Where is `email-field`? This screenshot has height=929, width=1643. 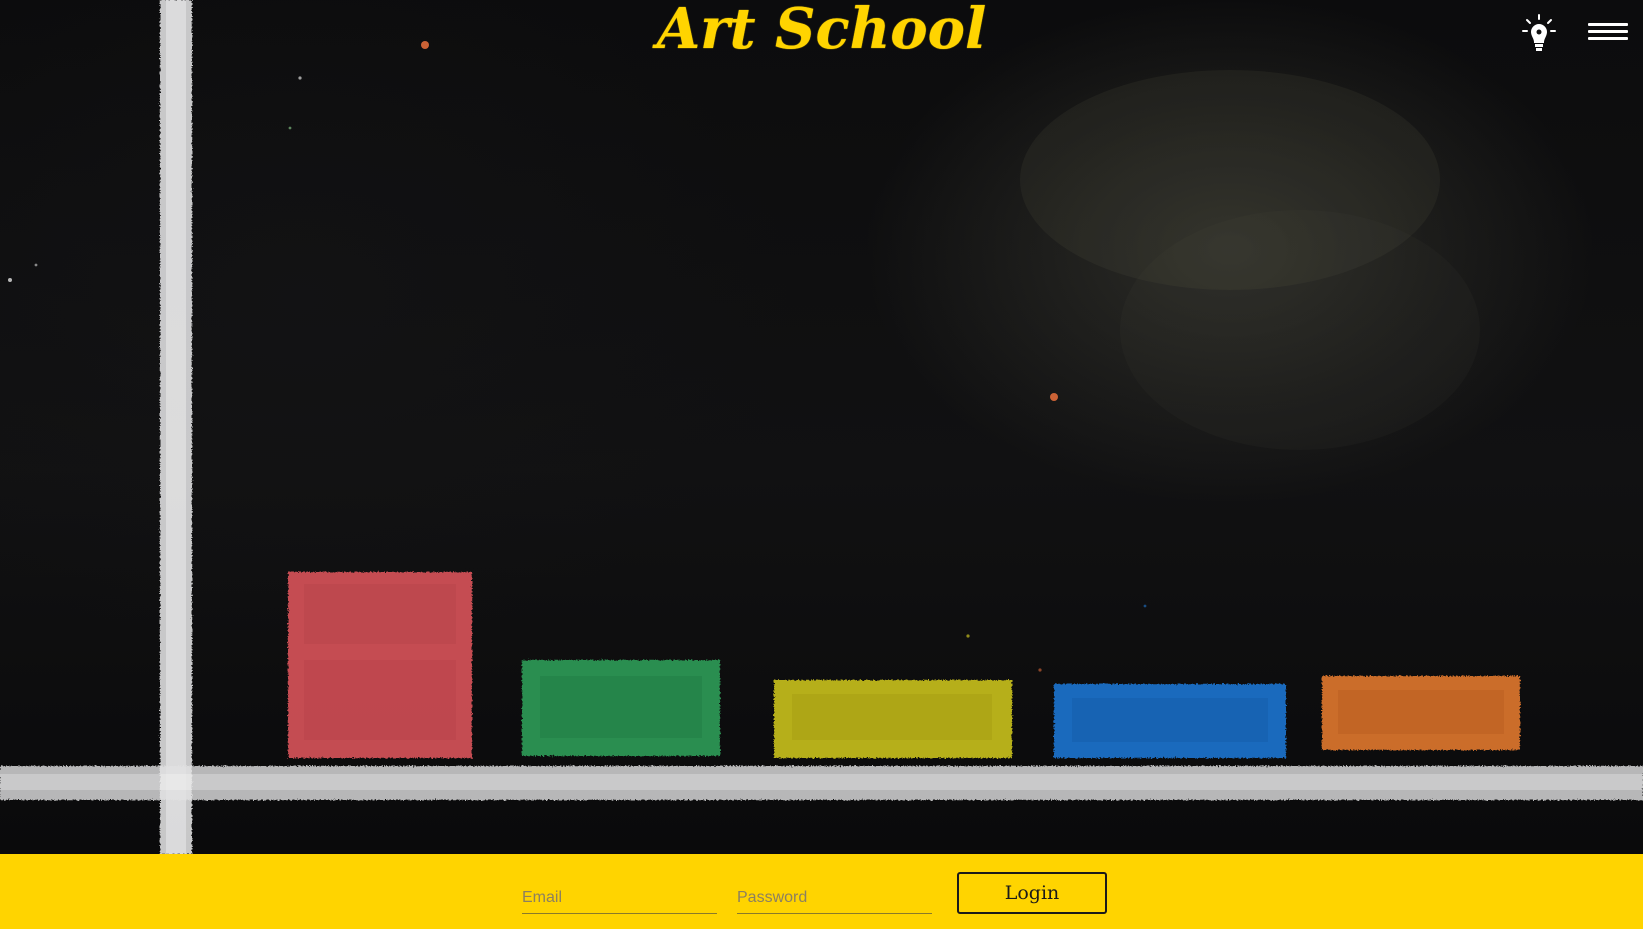 email-field is located at coordinates (619, 899).